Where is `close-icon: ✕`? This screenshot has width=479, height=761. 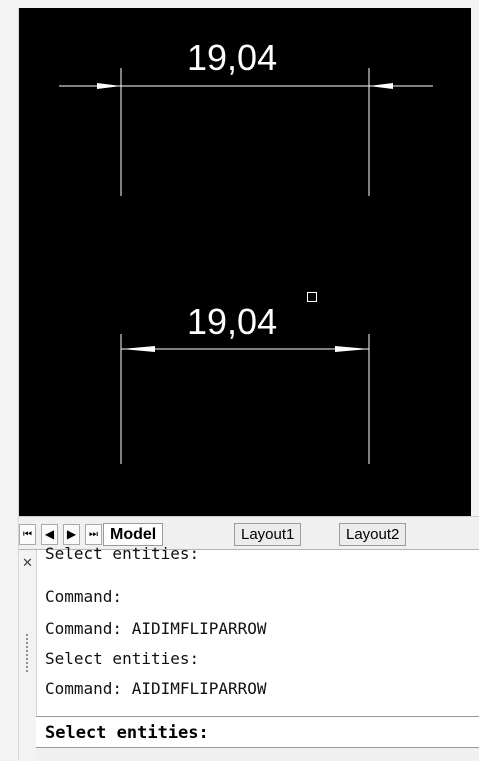 close-icon: ✕ is located at coordinates (27, 563).